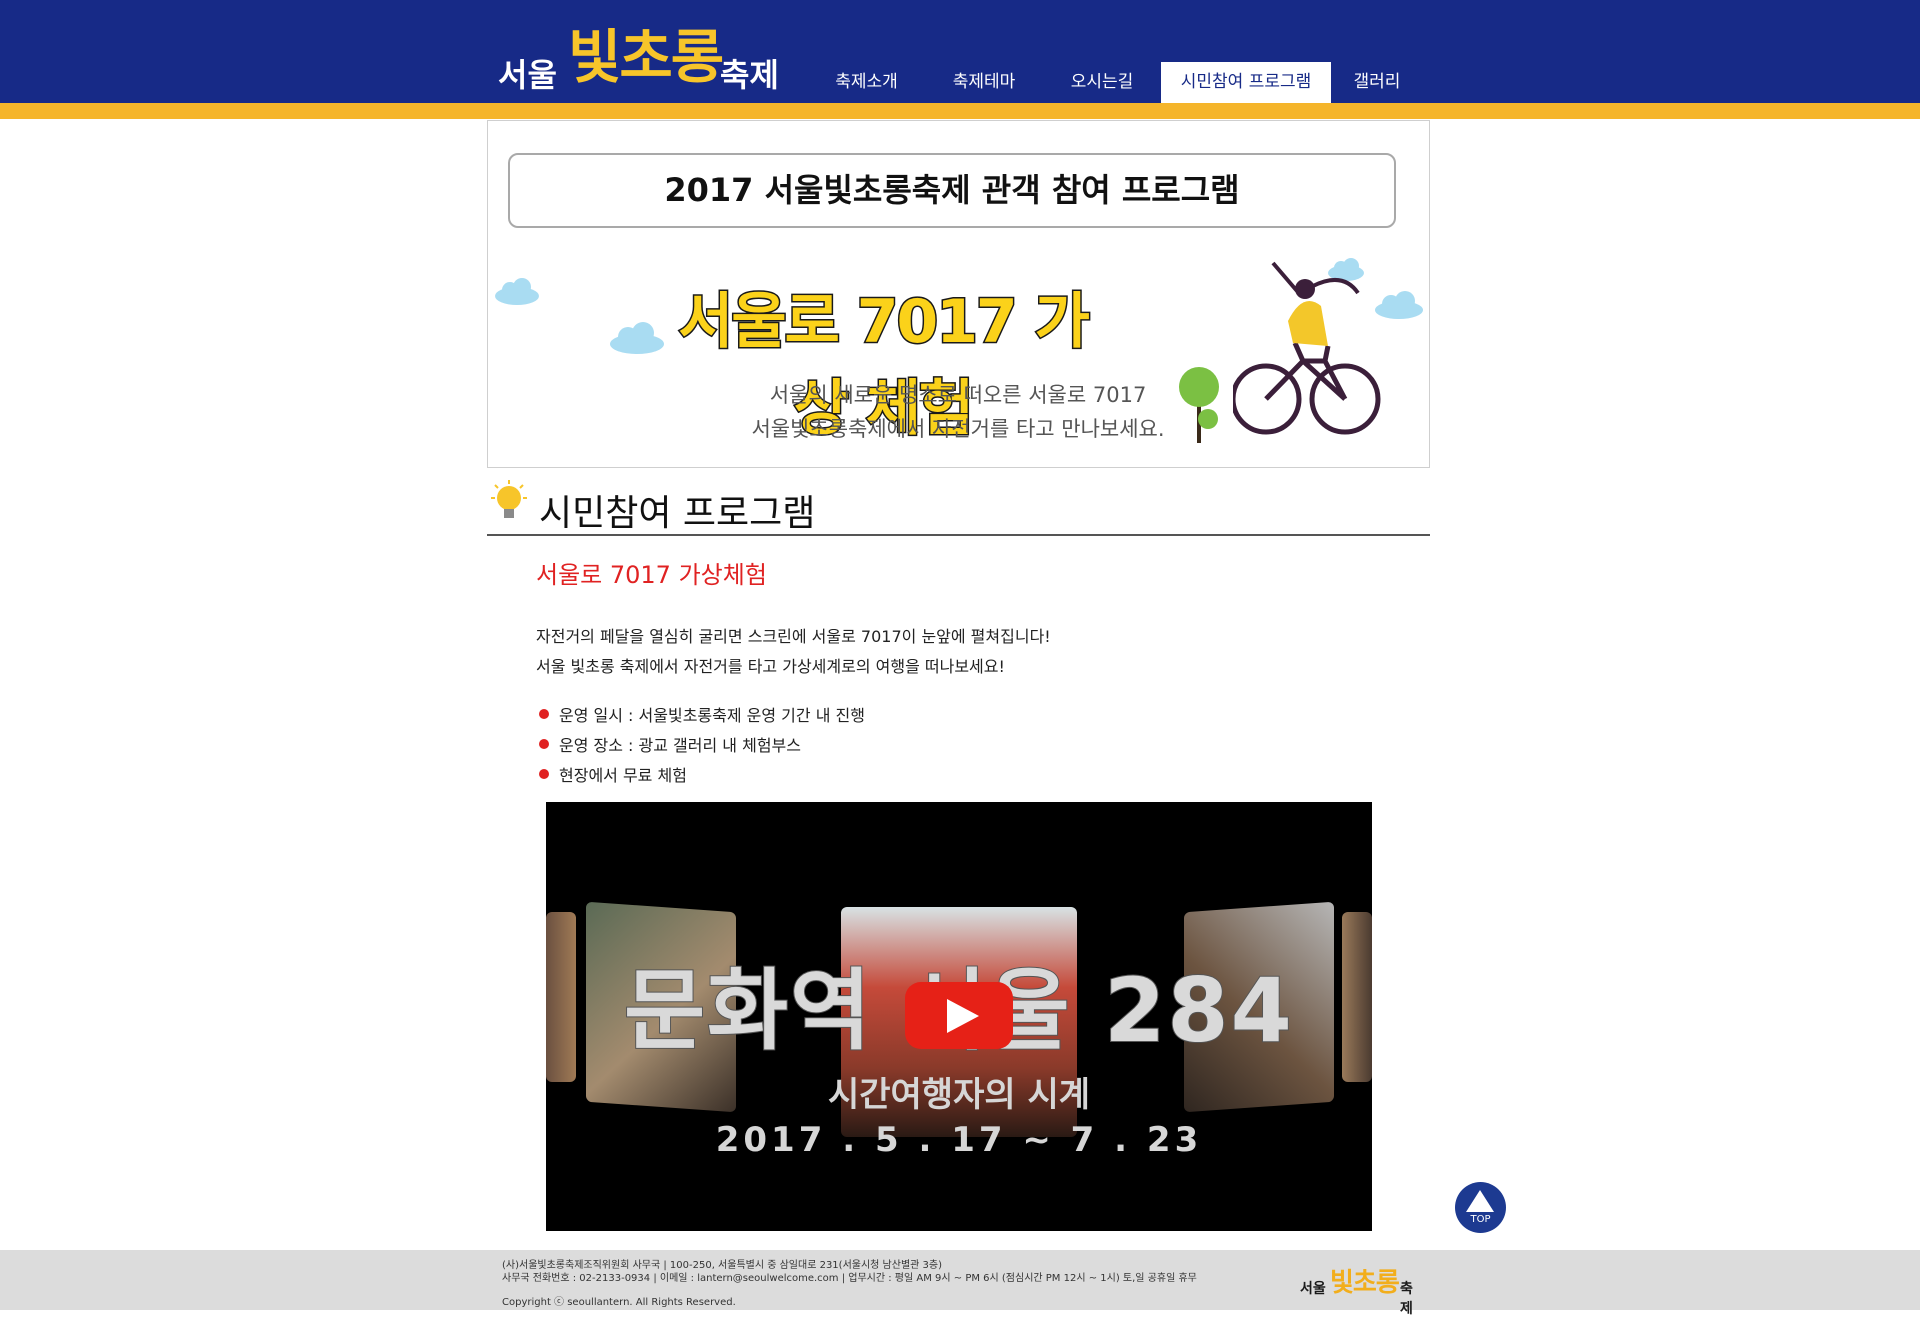 The image size is (1920, 1318). I want to click on banner-title: 2017 서울빛초롱축제 관객 참여 프로그램, so click(952, 190).